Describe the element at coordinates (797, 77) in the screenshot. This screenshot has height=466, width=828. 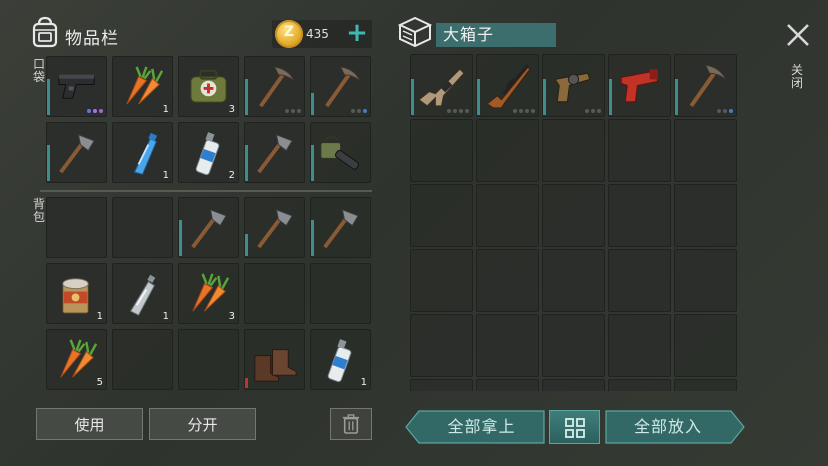
I see `close-label: 关闭` at that location.